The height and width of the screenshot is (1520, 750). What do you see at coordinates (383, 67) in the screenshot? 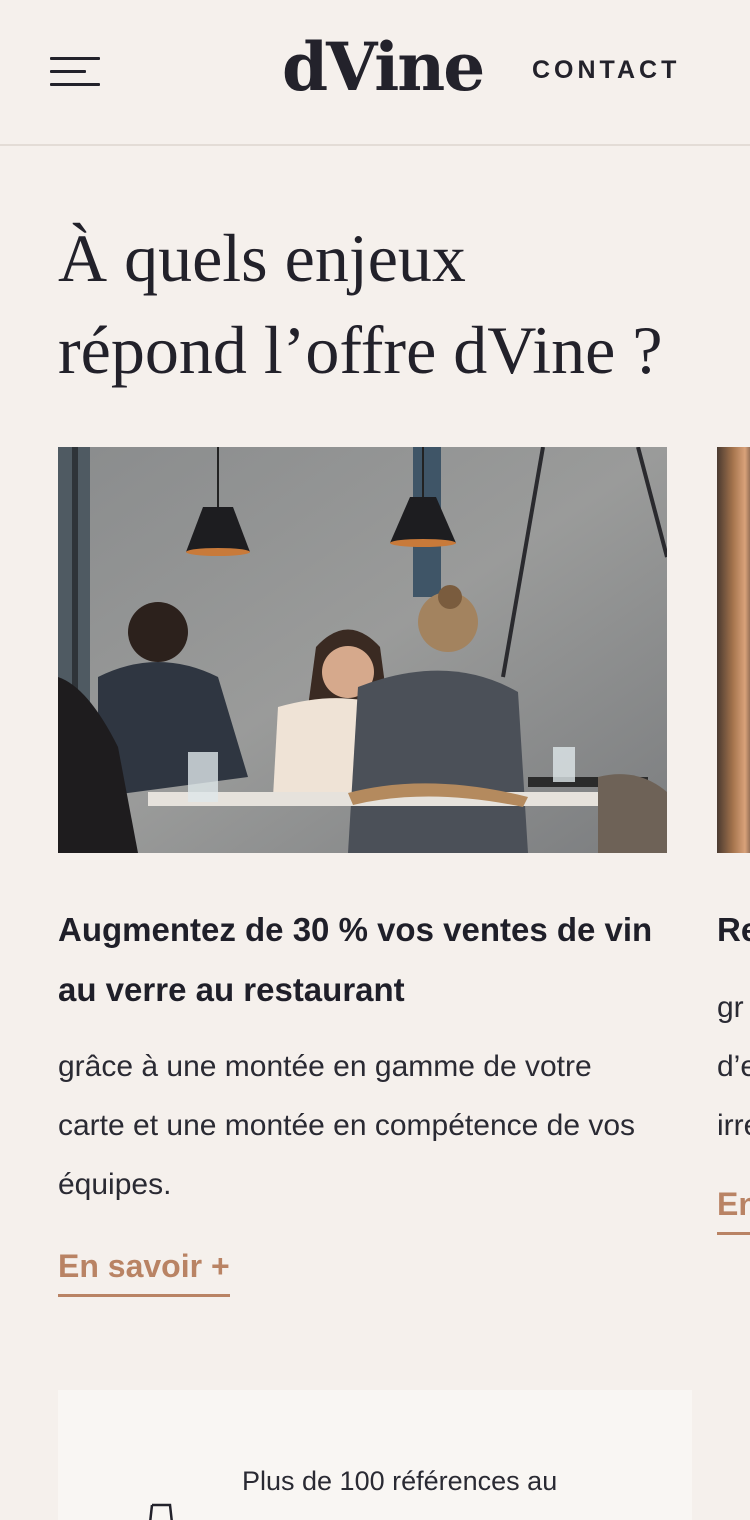
I see `logo: dVine` at bounding box center [383, 67].